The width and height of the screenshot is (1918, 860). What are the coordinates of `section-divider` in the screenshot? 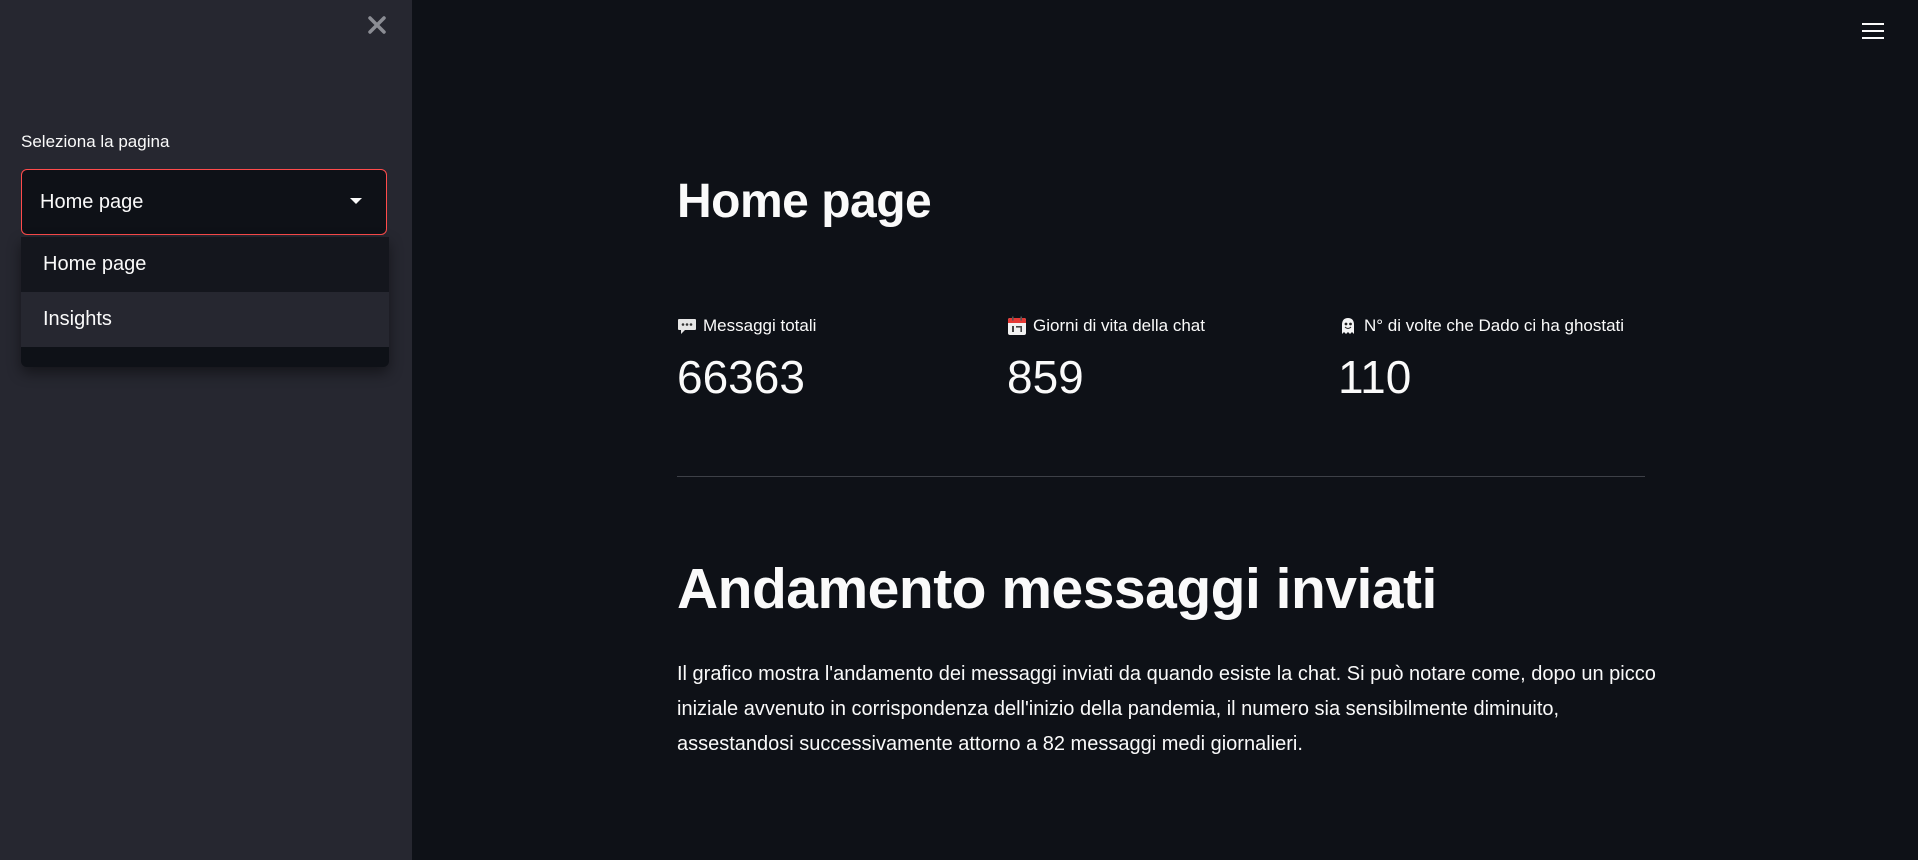 It's located at (1161, 476).